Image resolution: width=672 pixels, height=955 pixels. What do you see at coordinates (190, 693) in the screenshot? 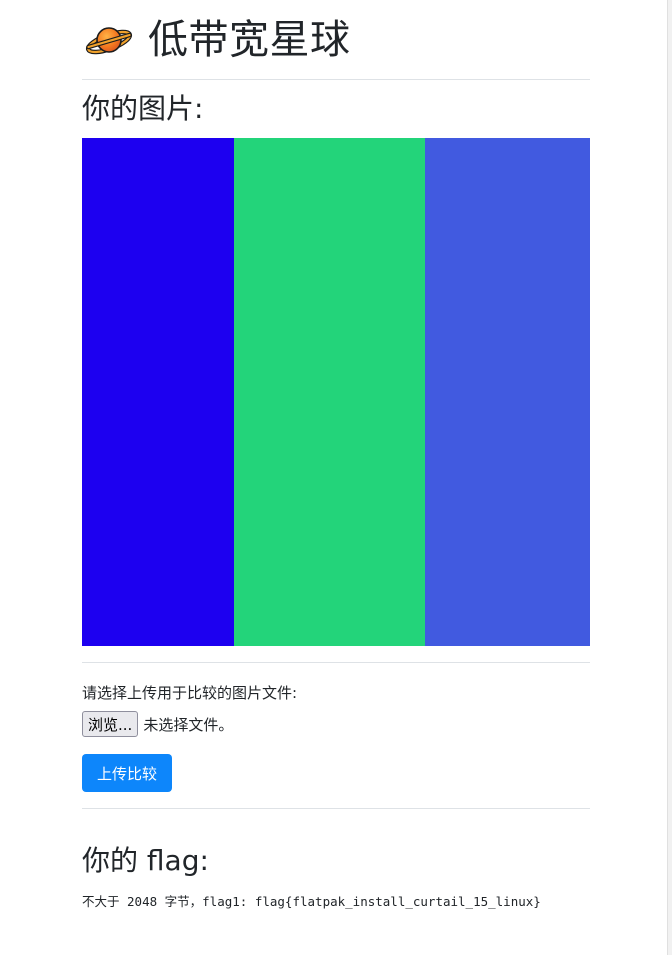
I see `upload-prompt: 请选择上传用于比较的图片文件:` at bounding box center [190, 693].